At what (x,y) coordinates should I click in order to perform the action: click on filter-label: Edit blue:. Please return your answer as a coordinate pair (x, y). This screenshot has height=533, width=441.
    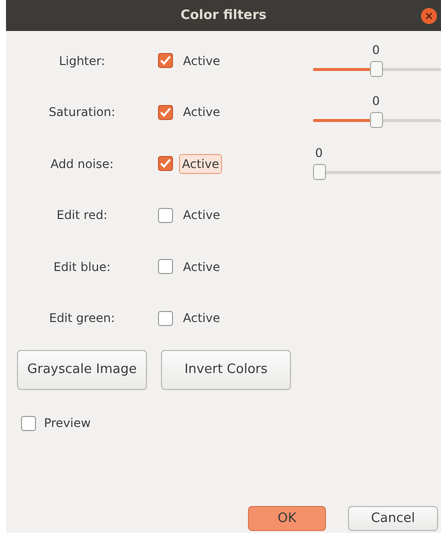
    Looking at the image, I should click on (82, 267).